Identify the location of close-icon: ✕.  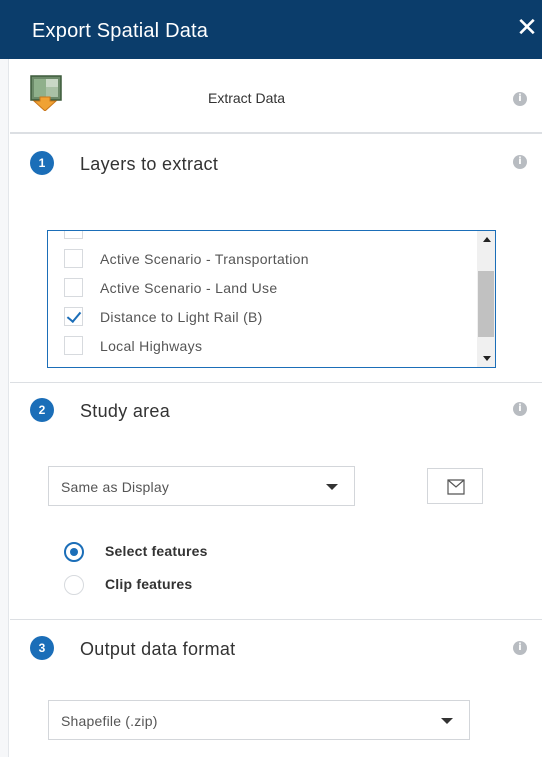
(527, 27).